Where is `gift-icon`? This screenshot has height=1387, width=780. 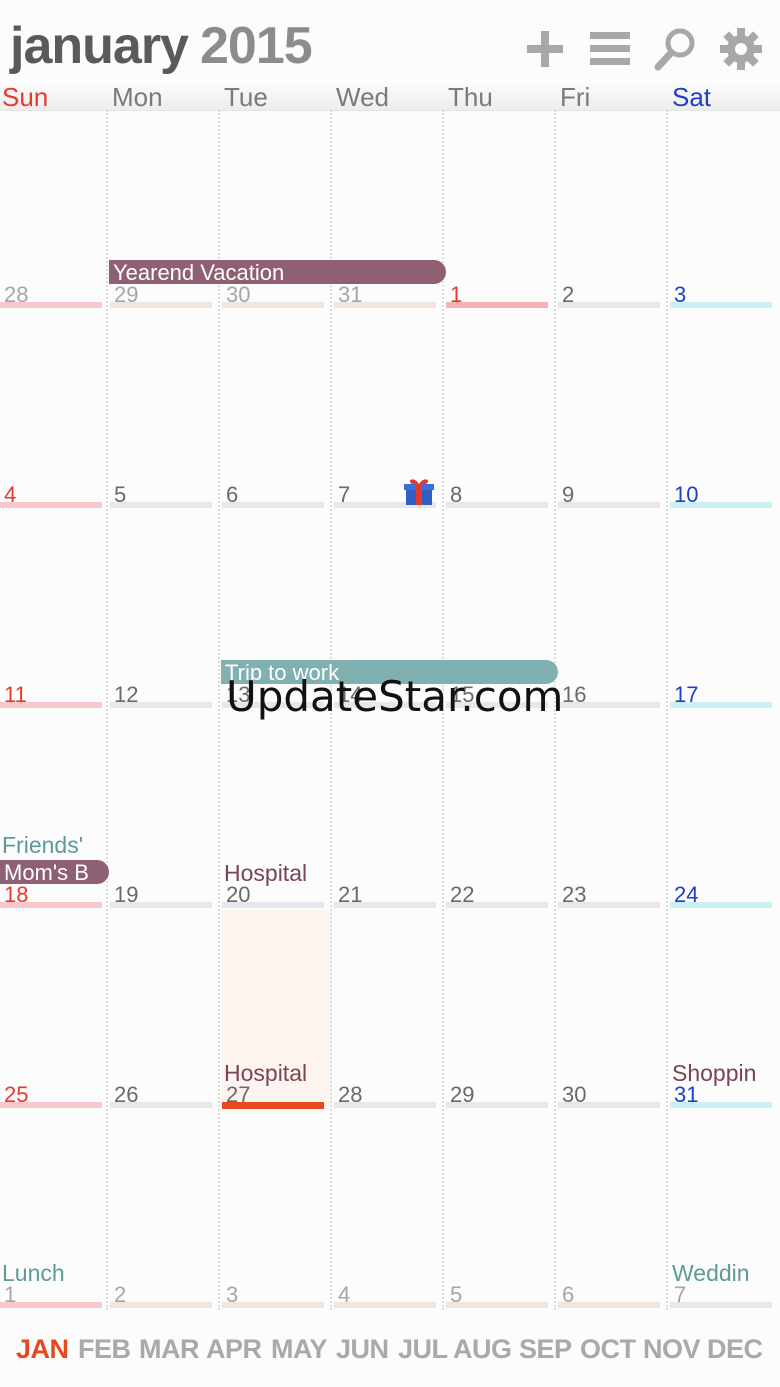
gift-icon is located at coordinates (419, 492).